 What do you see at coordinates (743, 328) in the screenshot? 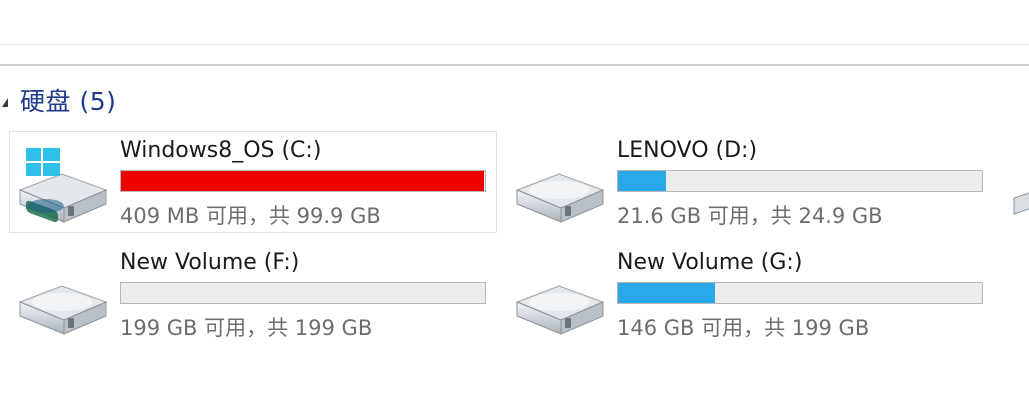
I see `drive-space-text: 146 GB 可用，共 199 GB` at bounding box center [743, 328].